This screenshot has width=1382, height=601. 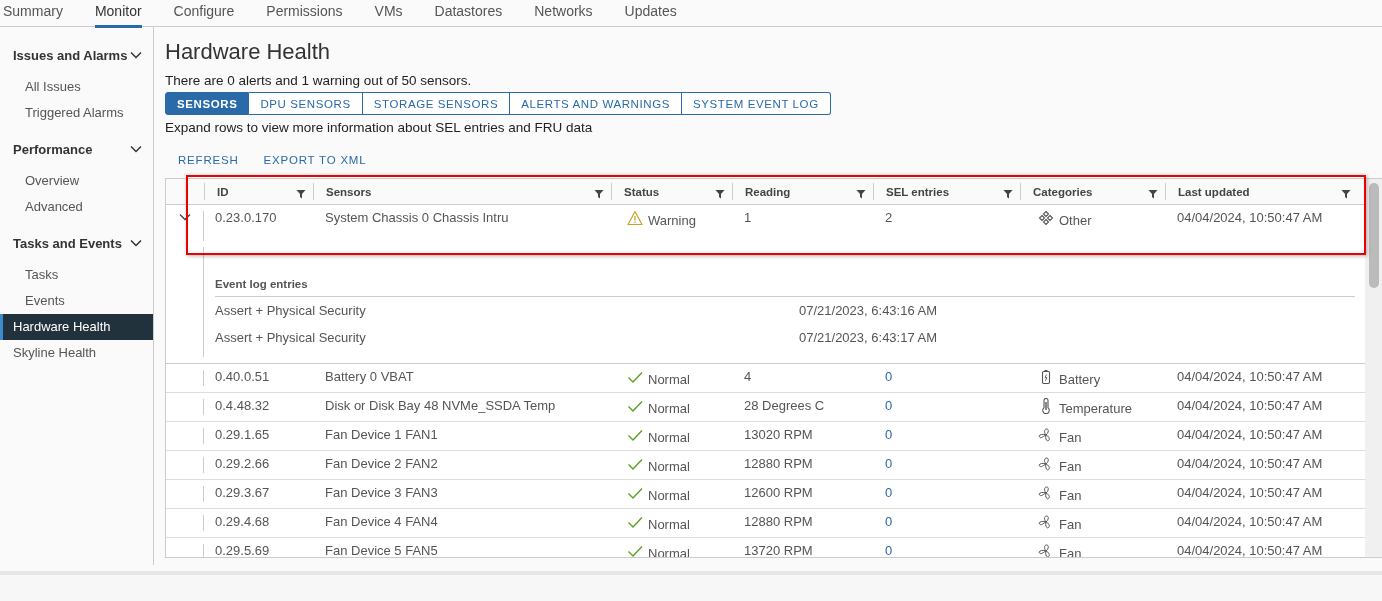 I want to click on column-header: Status, so click(x=642, y=191).